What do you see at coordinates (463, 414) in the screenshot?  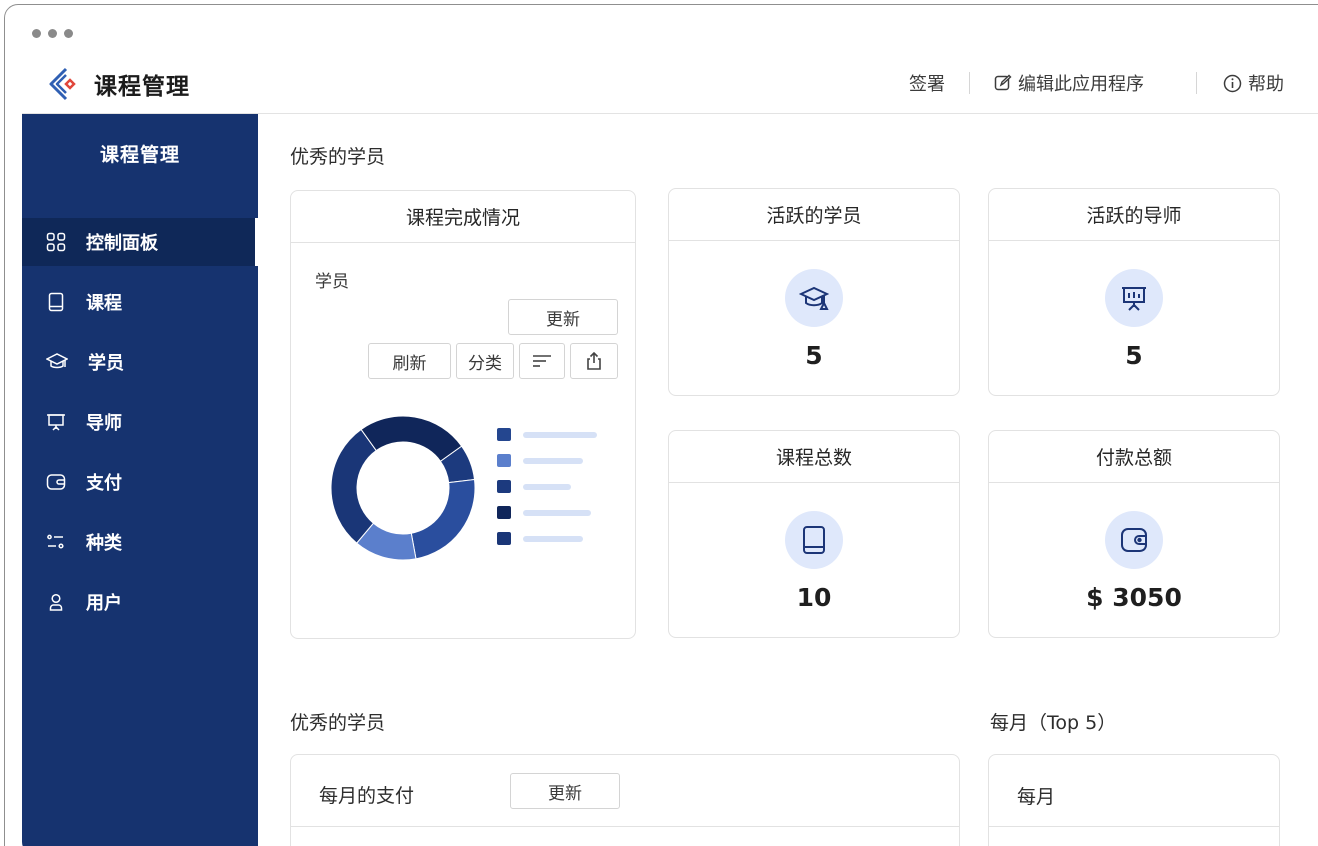 I see `course-completion-card: 课程完成情况 学员 更新 刷新 分类` at bounding box center [463, 414].